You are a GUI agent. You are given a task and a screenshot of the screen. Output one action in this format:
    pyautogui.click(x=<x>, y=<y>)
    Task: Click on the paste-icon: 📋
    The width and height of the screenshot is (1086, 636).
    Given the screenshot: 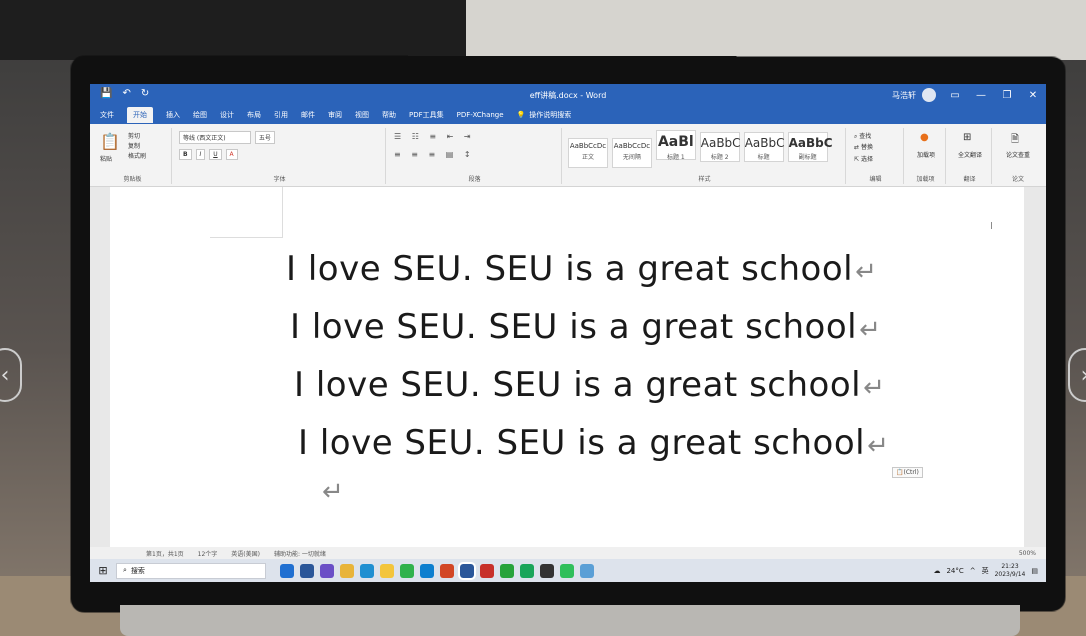 What is the action you would take?
    pyautogui.click(x=110, y=141)
    